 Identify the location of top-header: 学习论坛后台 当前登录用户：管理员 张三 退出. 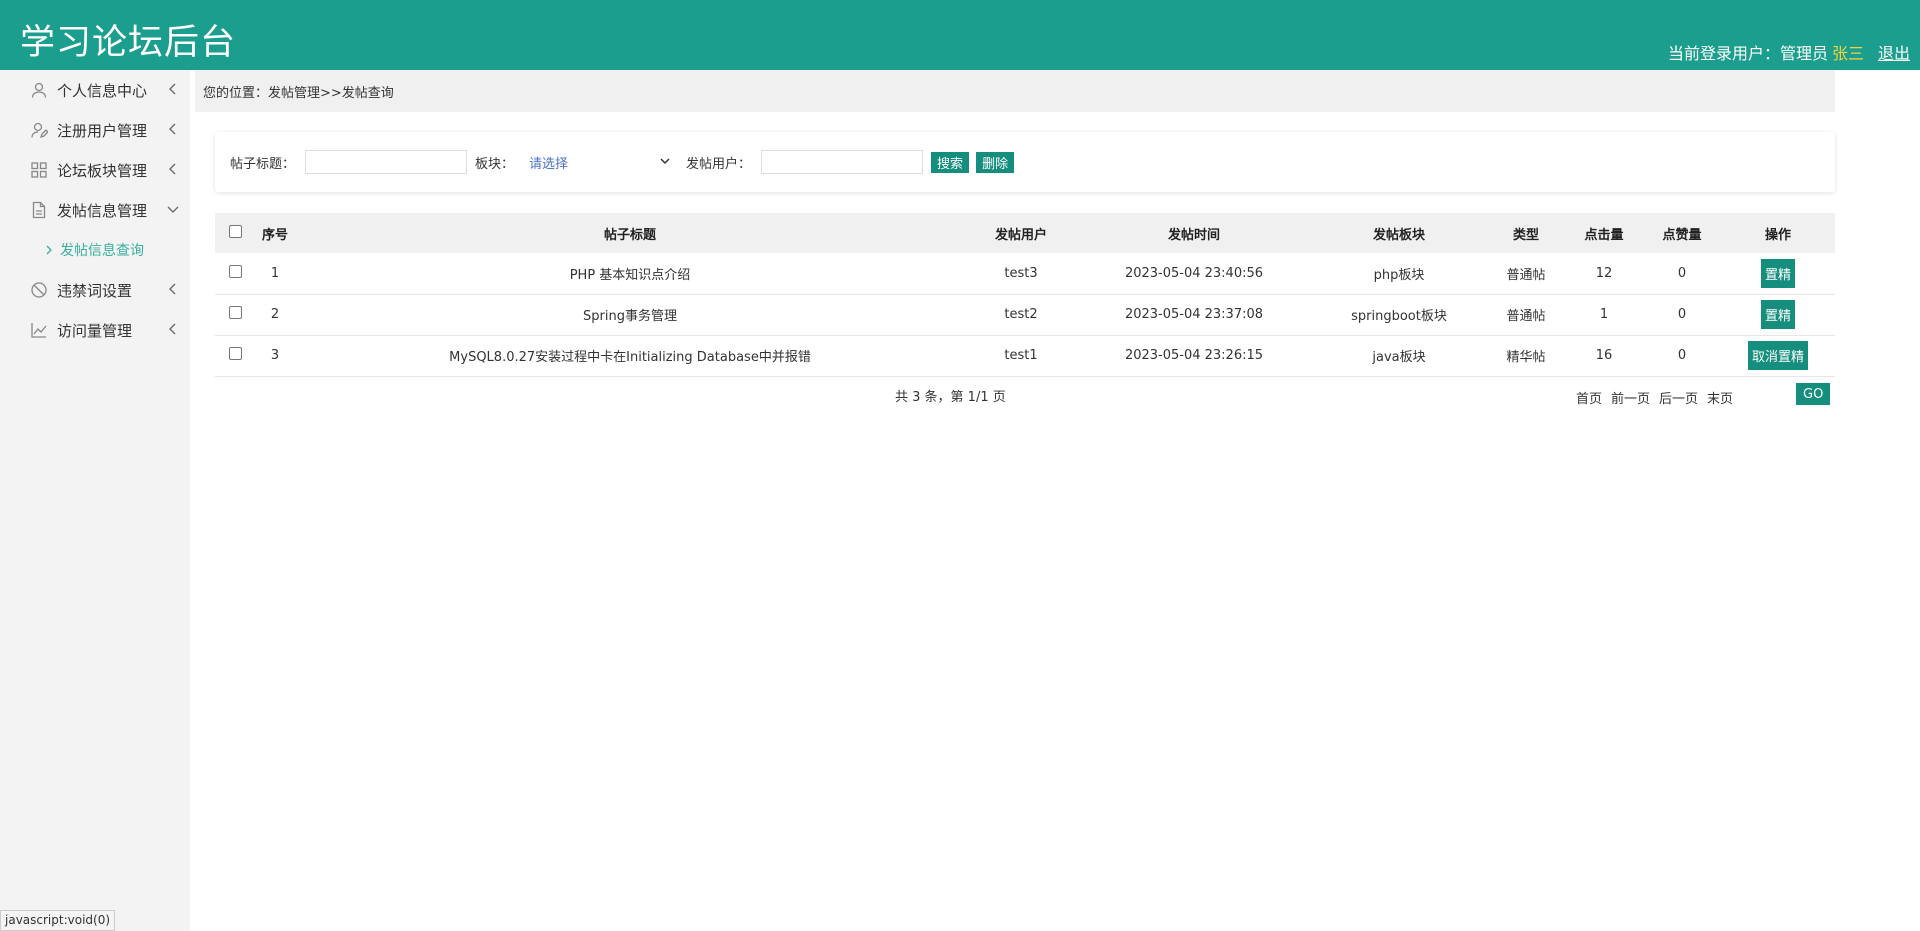
(960, 35).